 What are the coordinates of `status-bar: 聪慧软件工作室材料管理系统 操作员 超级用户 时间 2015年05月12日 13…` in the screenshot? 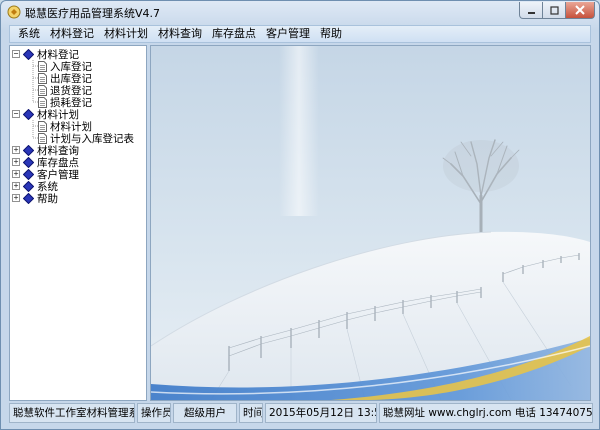 It's located at (301, 413).